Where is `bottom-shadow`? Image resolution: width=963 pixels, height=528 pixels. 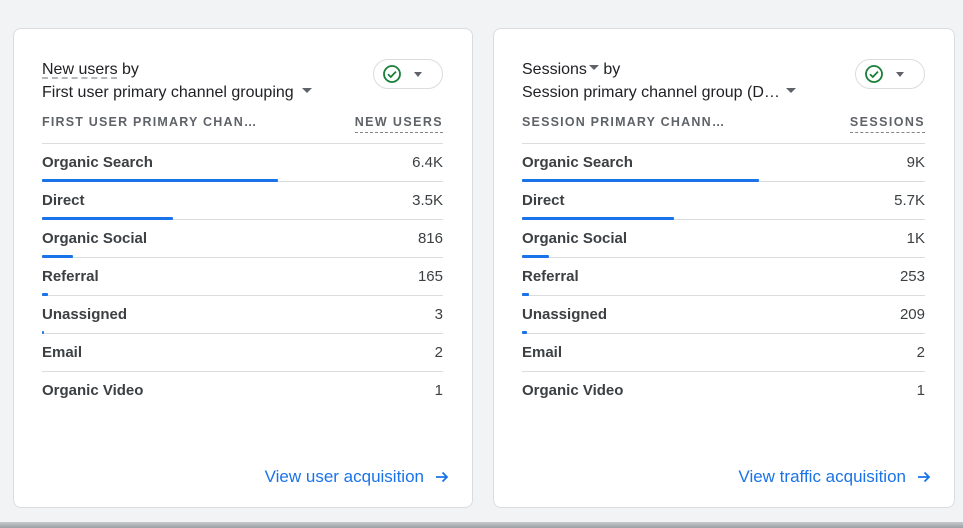
bottom-shadow is located at coordinates (481, 525).